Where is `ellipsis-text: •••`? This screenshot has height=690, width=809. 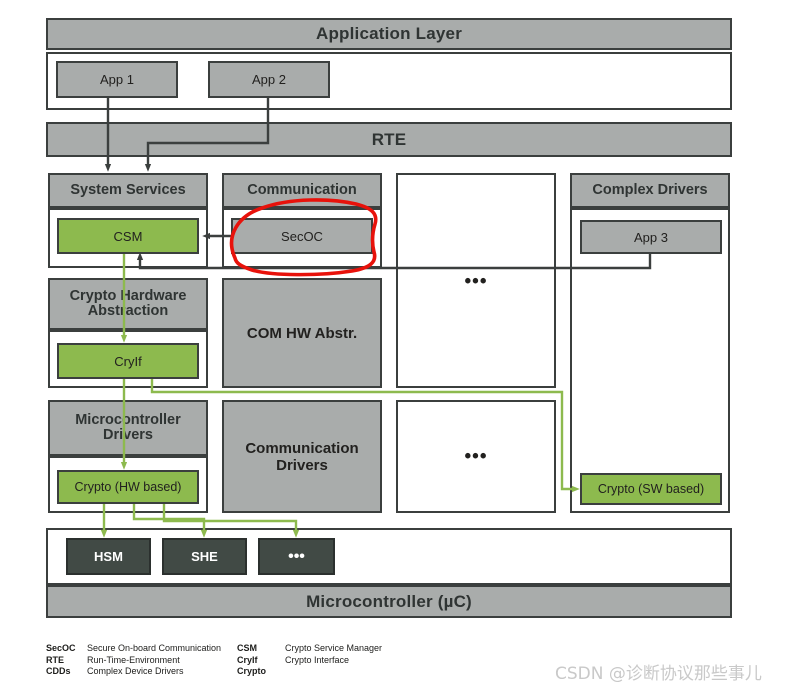
ellipsis-text: ••• is located at coordinates (476, 281).